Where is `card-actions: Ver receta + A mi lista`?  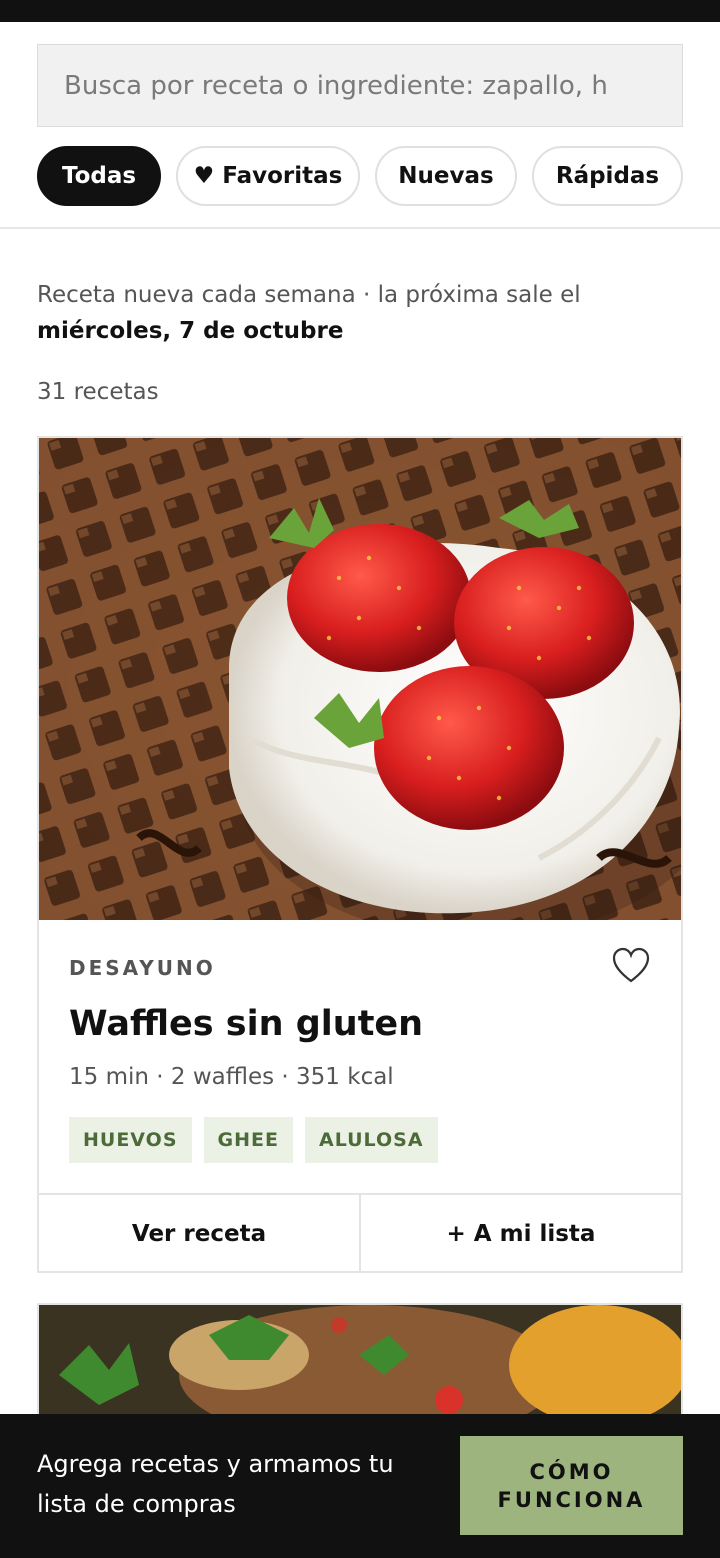
card-actions: Ver receta + A mi lista is located at coordinates (360, 1233).